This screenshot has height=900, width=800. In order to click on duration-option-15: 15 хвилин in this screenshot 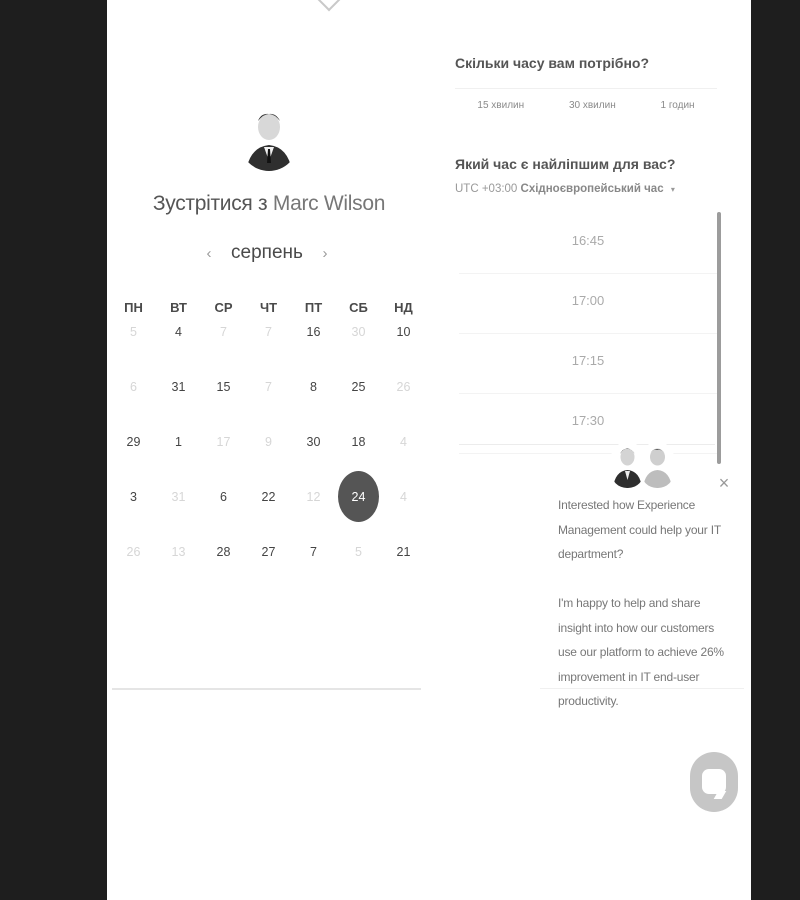, I will do `click(500, 105)`.